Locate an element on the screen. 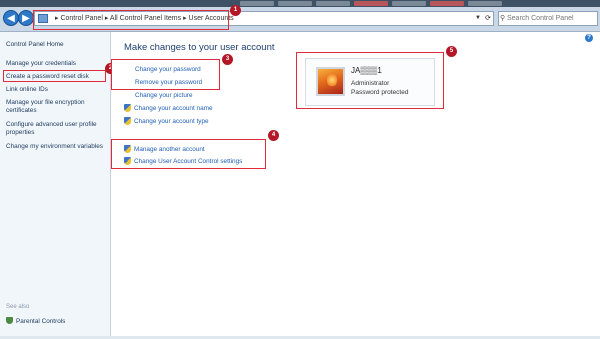  parental-controls-label: Parental Controls is located at coordinates (41, 321).